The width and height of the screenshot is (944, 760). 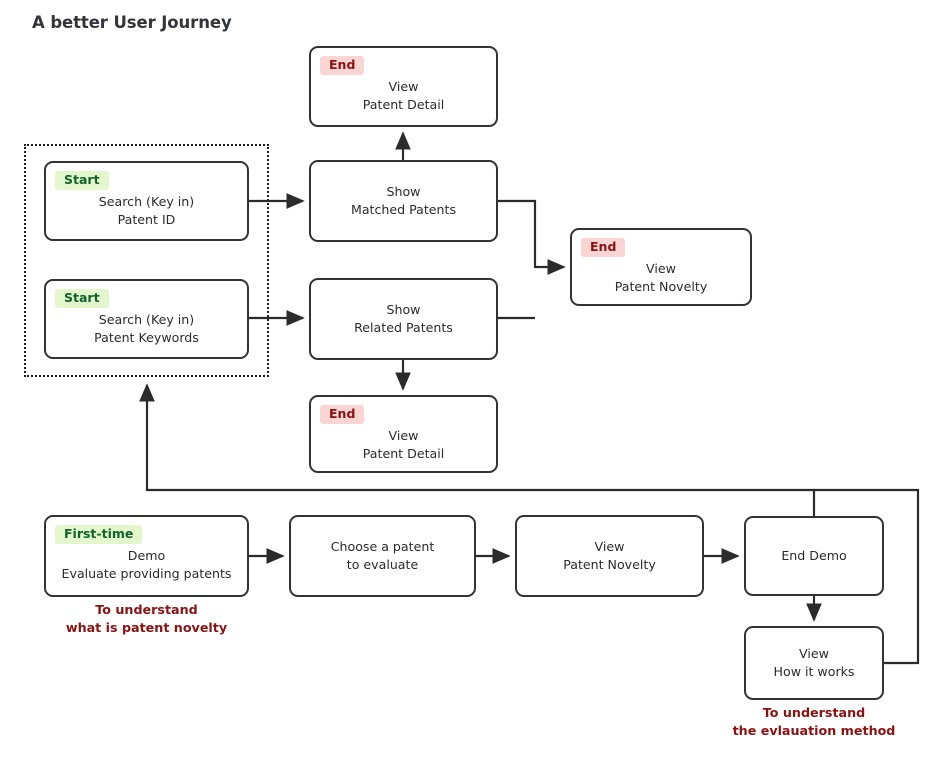 What do you see at coordinates (814, 722) in the screenshot?
I see `caption-understand-evaluation: To understand the evlauation method` at bounding box center [814, 722].